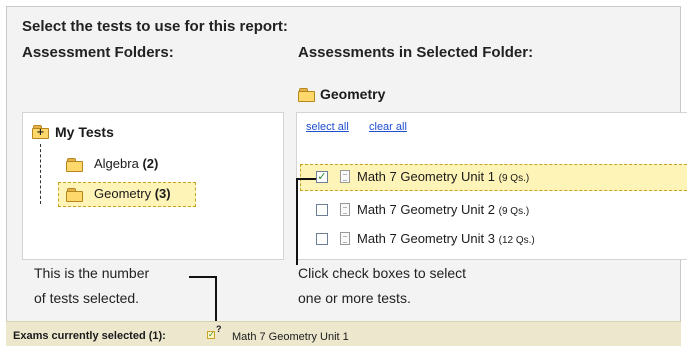  Describe the element at coordinates (40, 174) in the screenshot. I see `tree-connector-line` at that location.